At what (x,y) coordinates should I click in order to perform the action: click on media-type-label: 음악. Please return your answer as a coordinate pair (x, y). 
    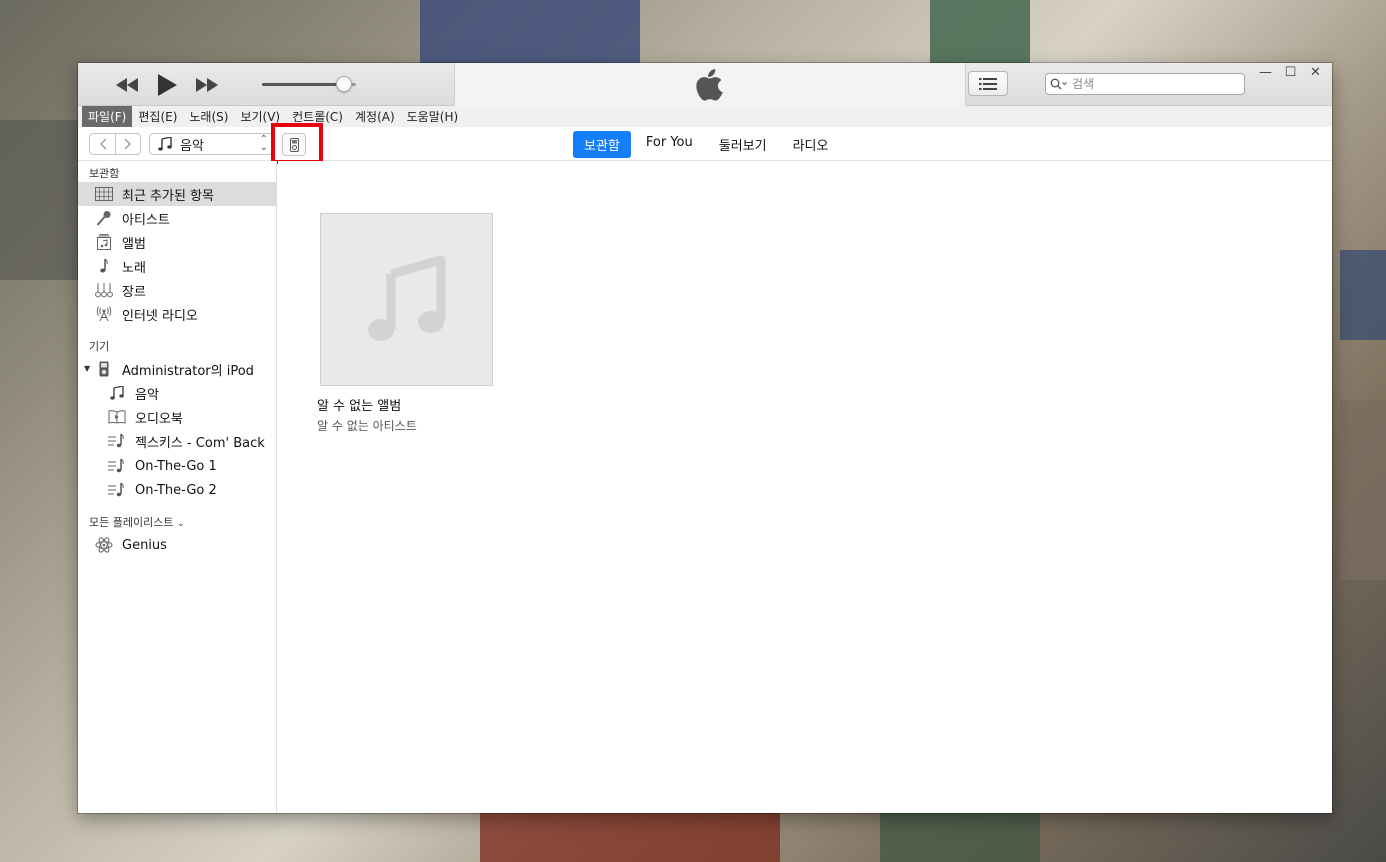
    Looking at the image, I should click on (192, 146).